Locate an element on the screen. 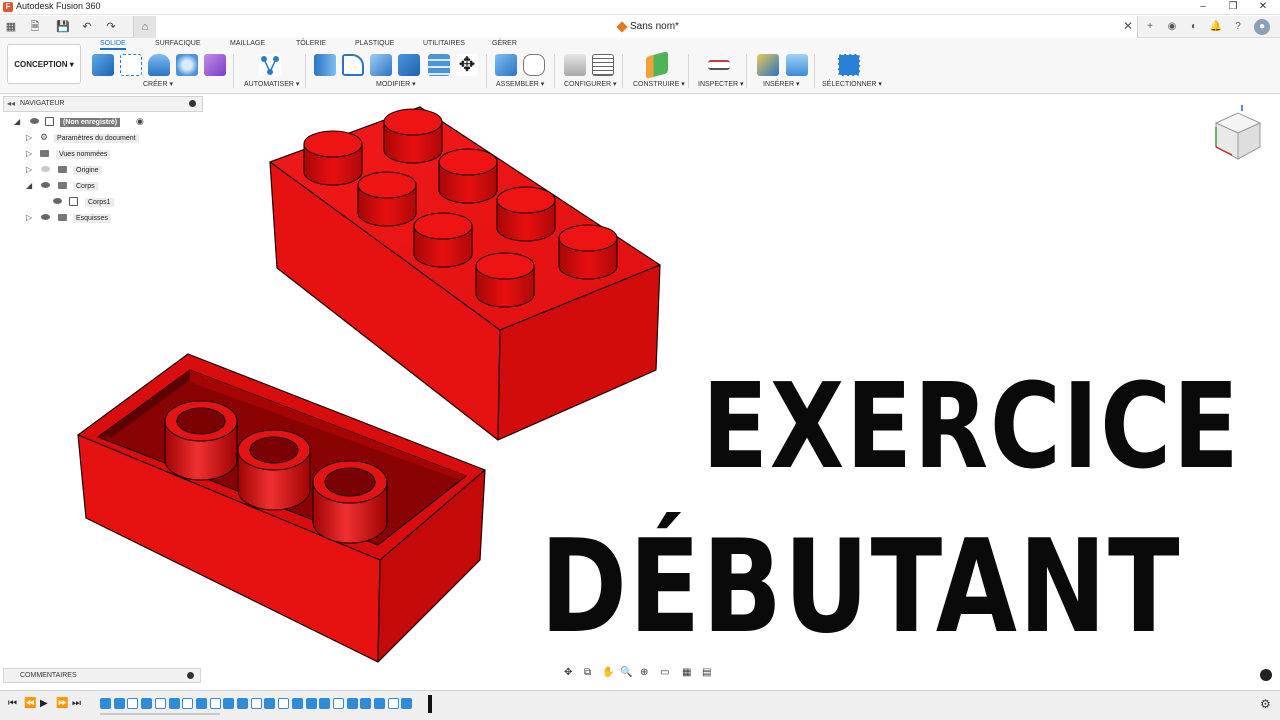 The width and height of the screenshot is (1280, 720). parameters-icon is located at coordinates (575, 65).